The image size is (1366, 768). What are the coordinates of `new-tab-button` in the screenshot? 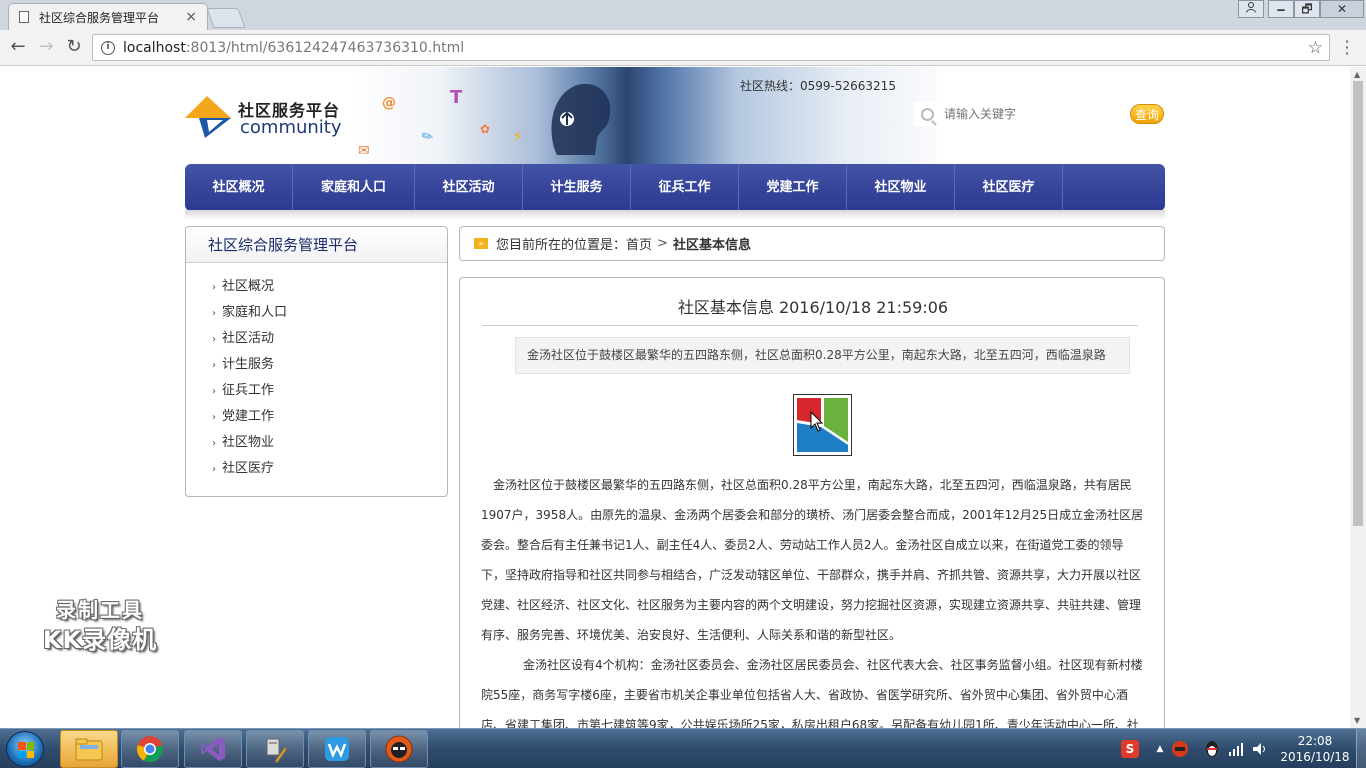 It's located at (226, 18).